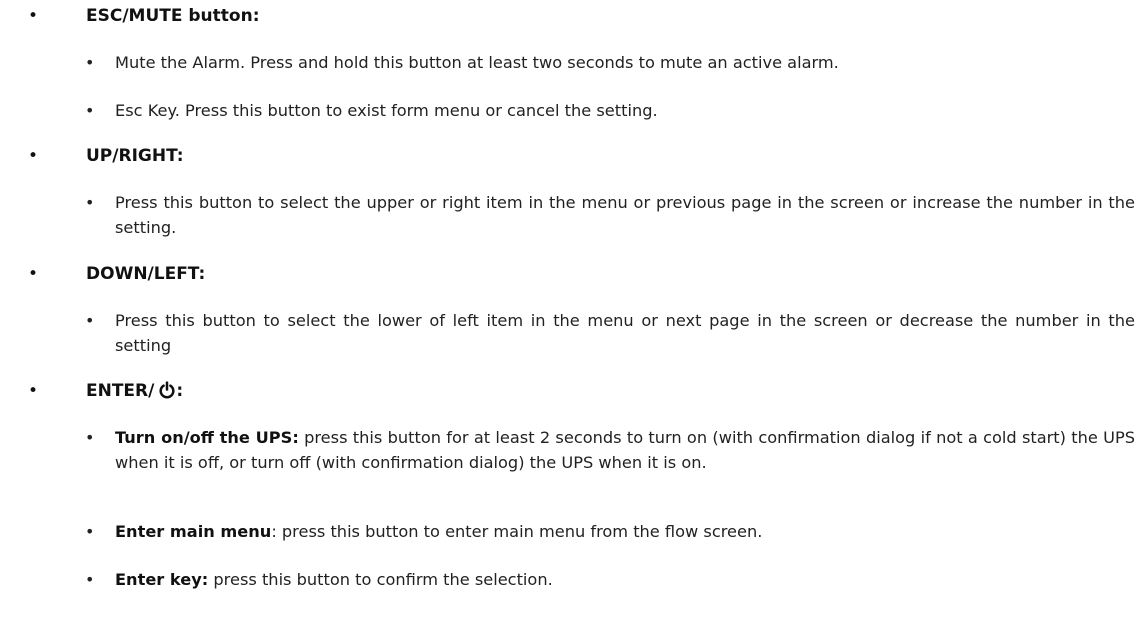  Describe the element at coordinates (173, 16) in the screenshot. I see `section-heading: ESC/MUTE button:` at that location.